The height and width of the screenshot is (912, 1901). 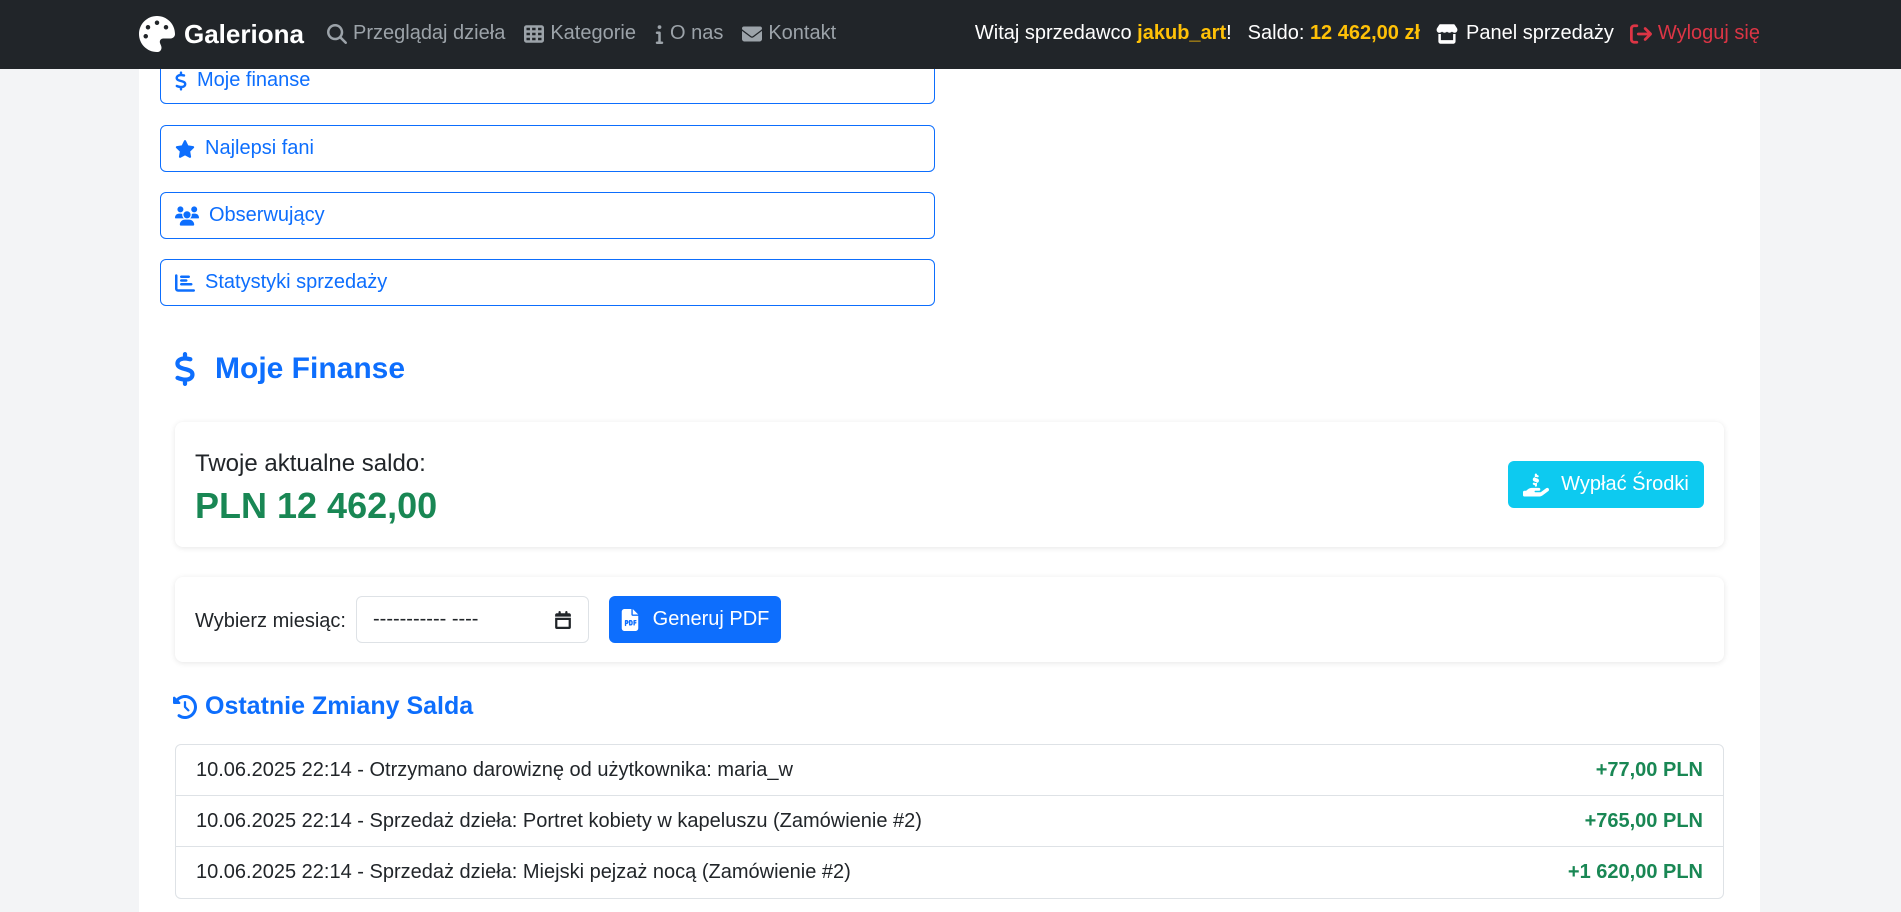 I want to click on generate-pdf-label: Generuj PDF, so click(x=711, y=619).